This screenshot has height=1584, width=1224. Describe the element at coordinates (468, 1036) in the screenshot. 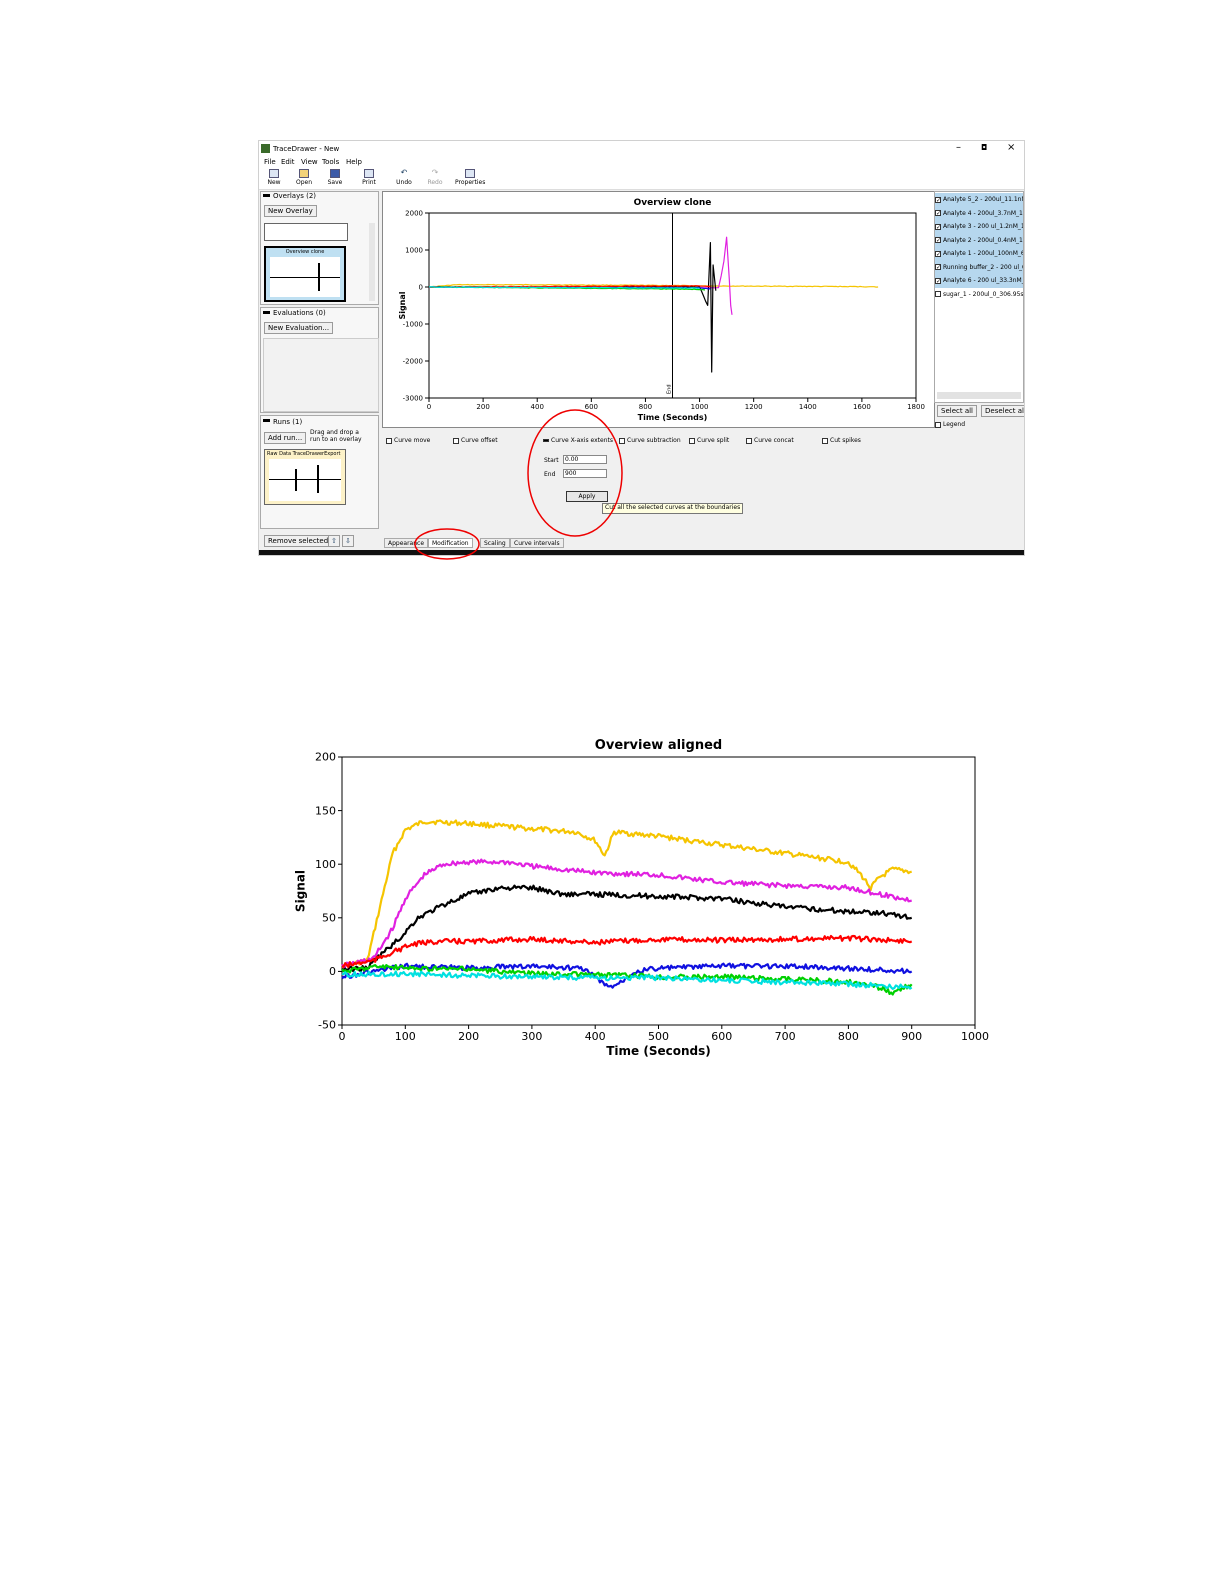

I see `x-tick-label: 200` at that location.